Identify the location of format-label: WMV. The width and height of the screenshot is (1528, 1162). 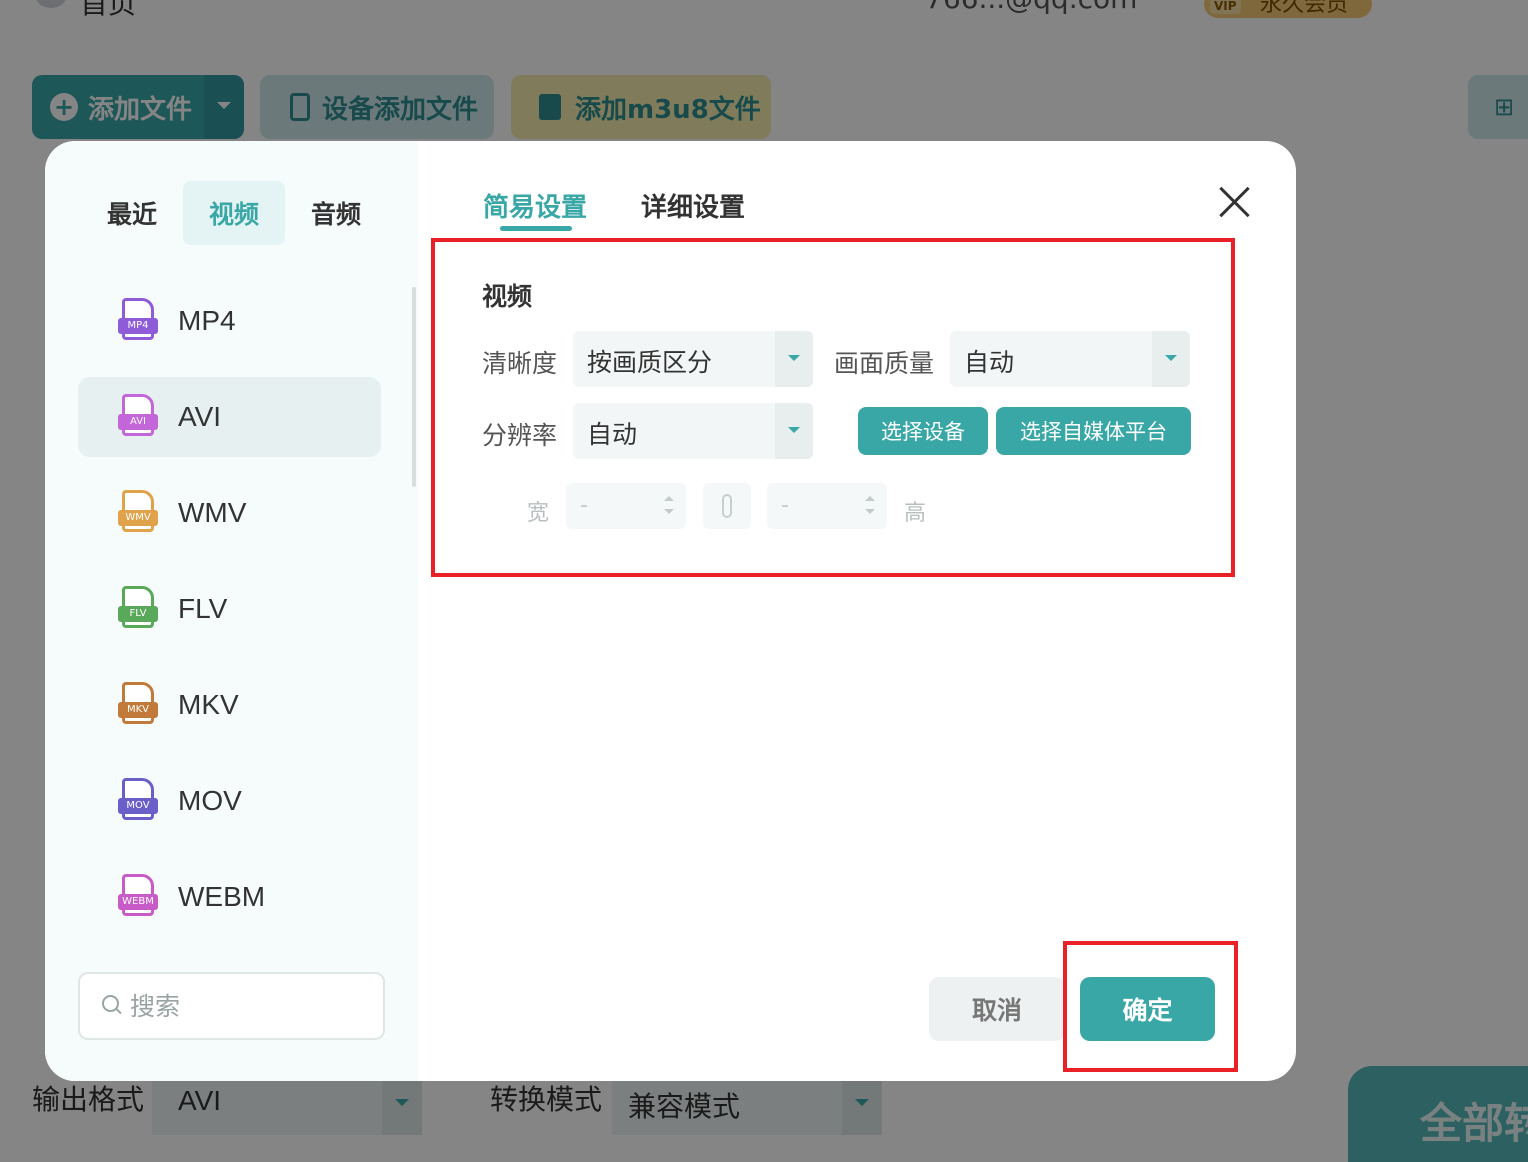
(212, 512).